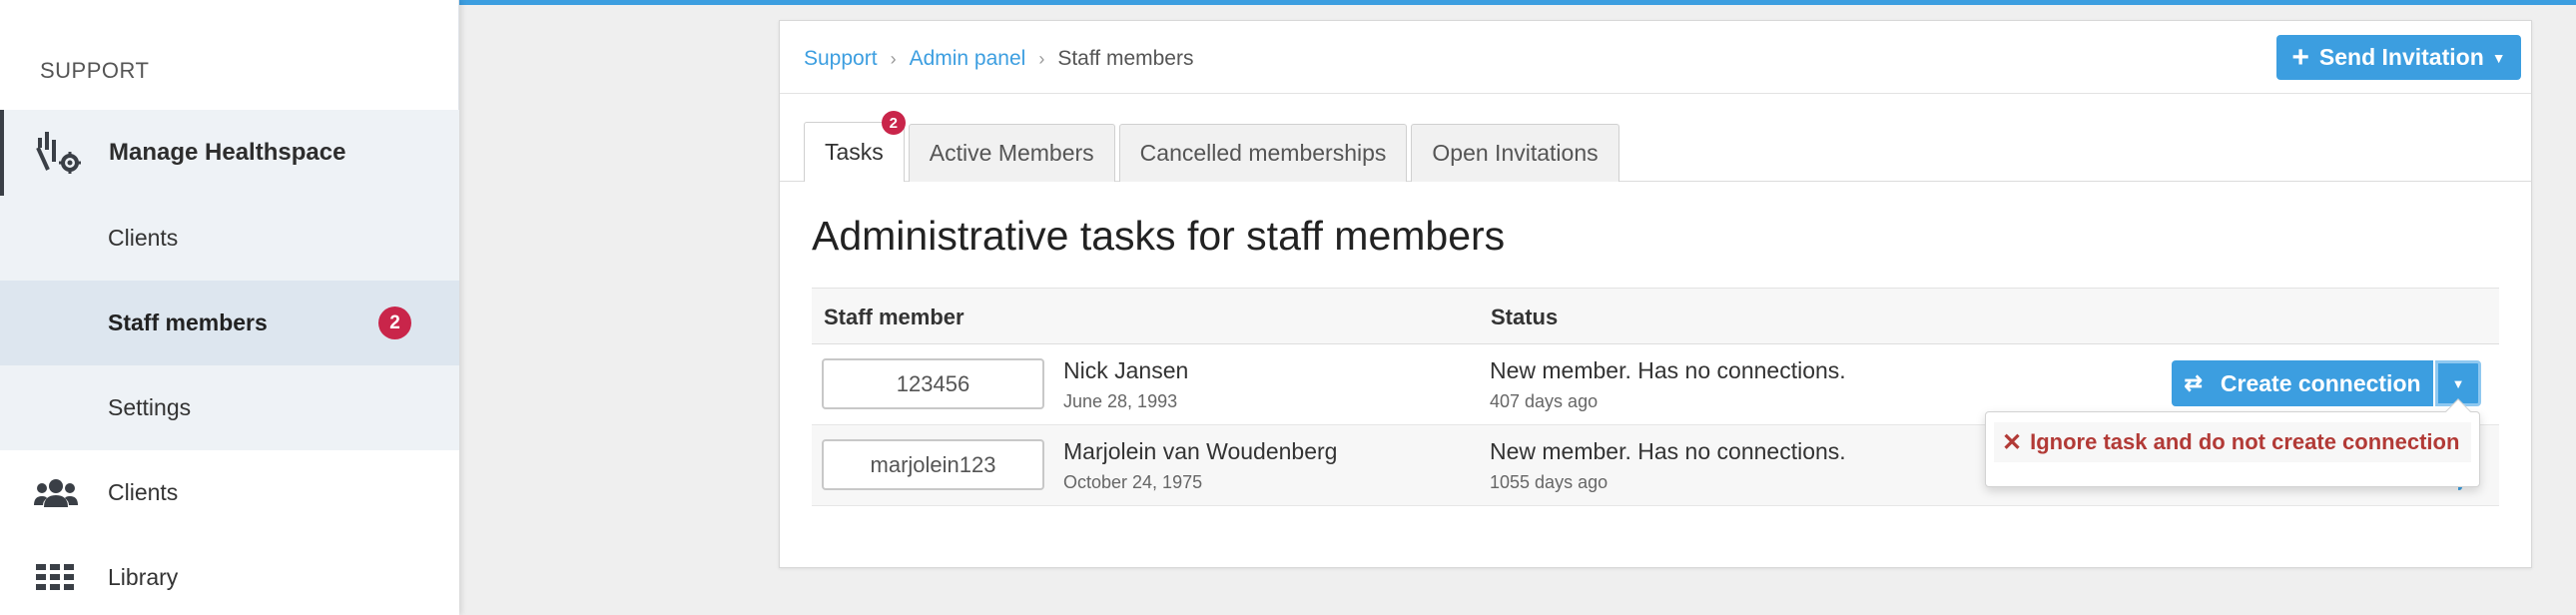  I want to click on staff-dob: June 28, 1993, so click(1120, 401).